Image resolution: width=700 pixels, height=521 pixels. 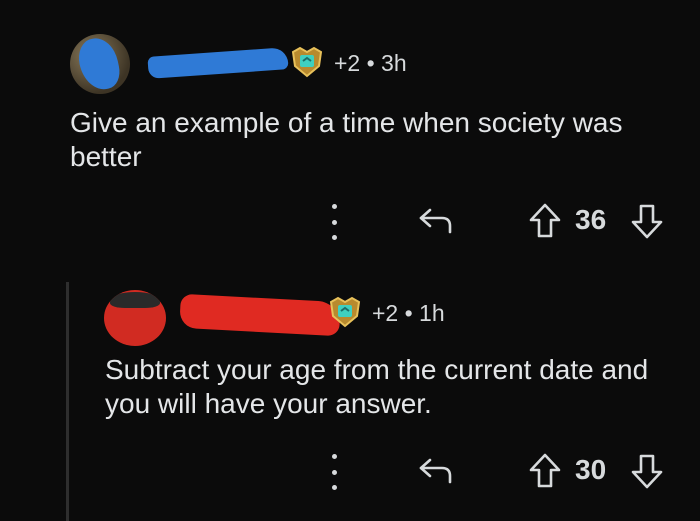 What do you see at coordinates (260, 315) in the screenshot?
I see `redacted-username` at bounding box center [260, 315].